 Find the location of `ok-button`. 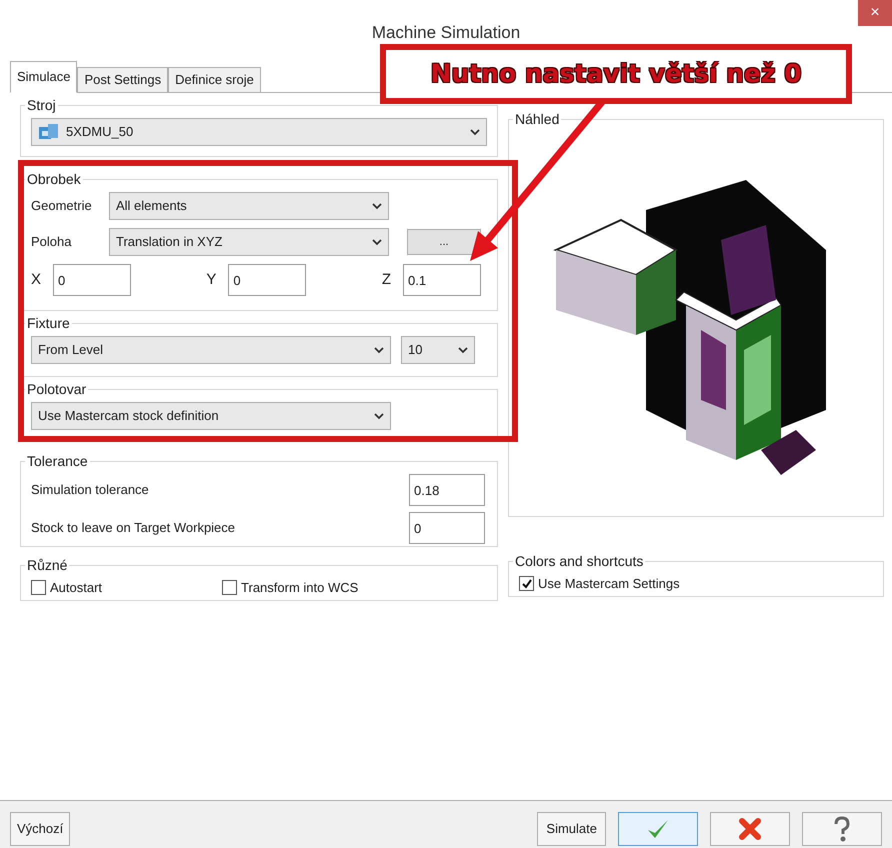

ok-button is located at coordinates (658, 829).